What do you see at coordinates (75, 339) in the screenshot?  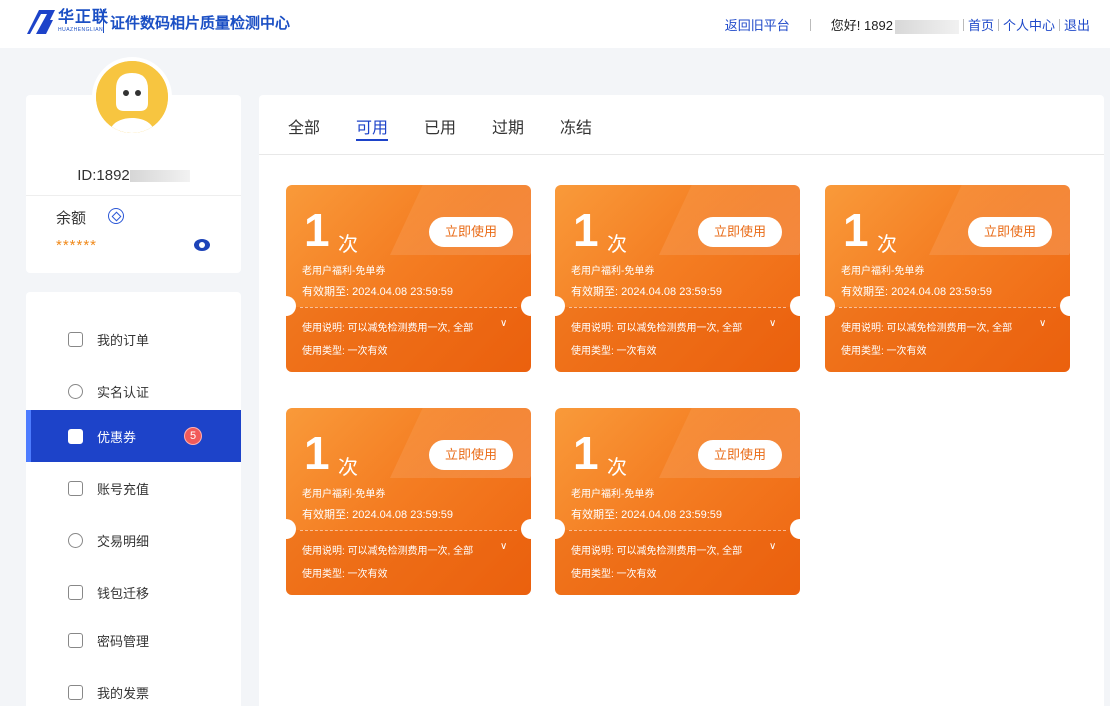 I see `order-icon` at bounding box center [75, 339].